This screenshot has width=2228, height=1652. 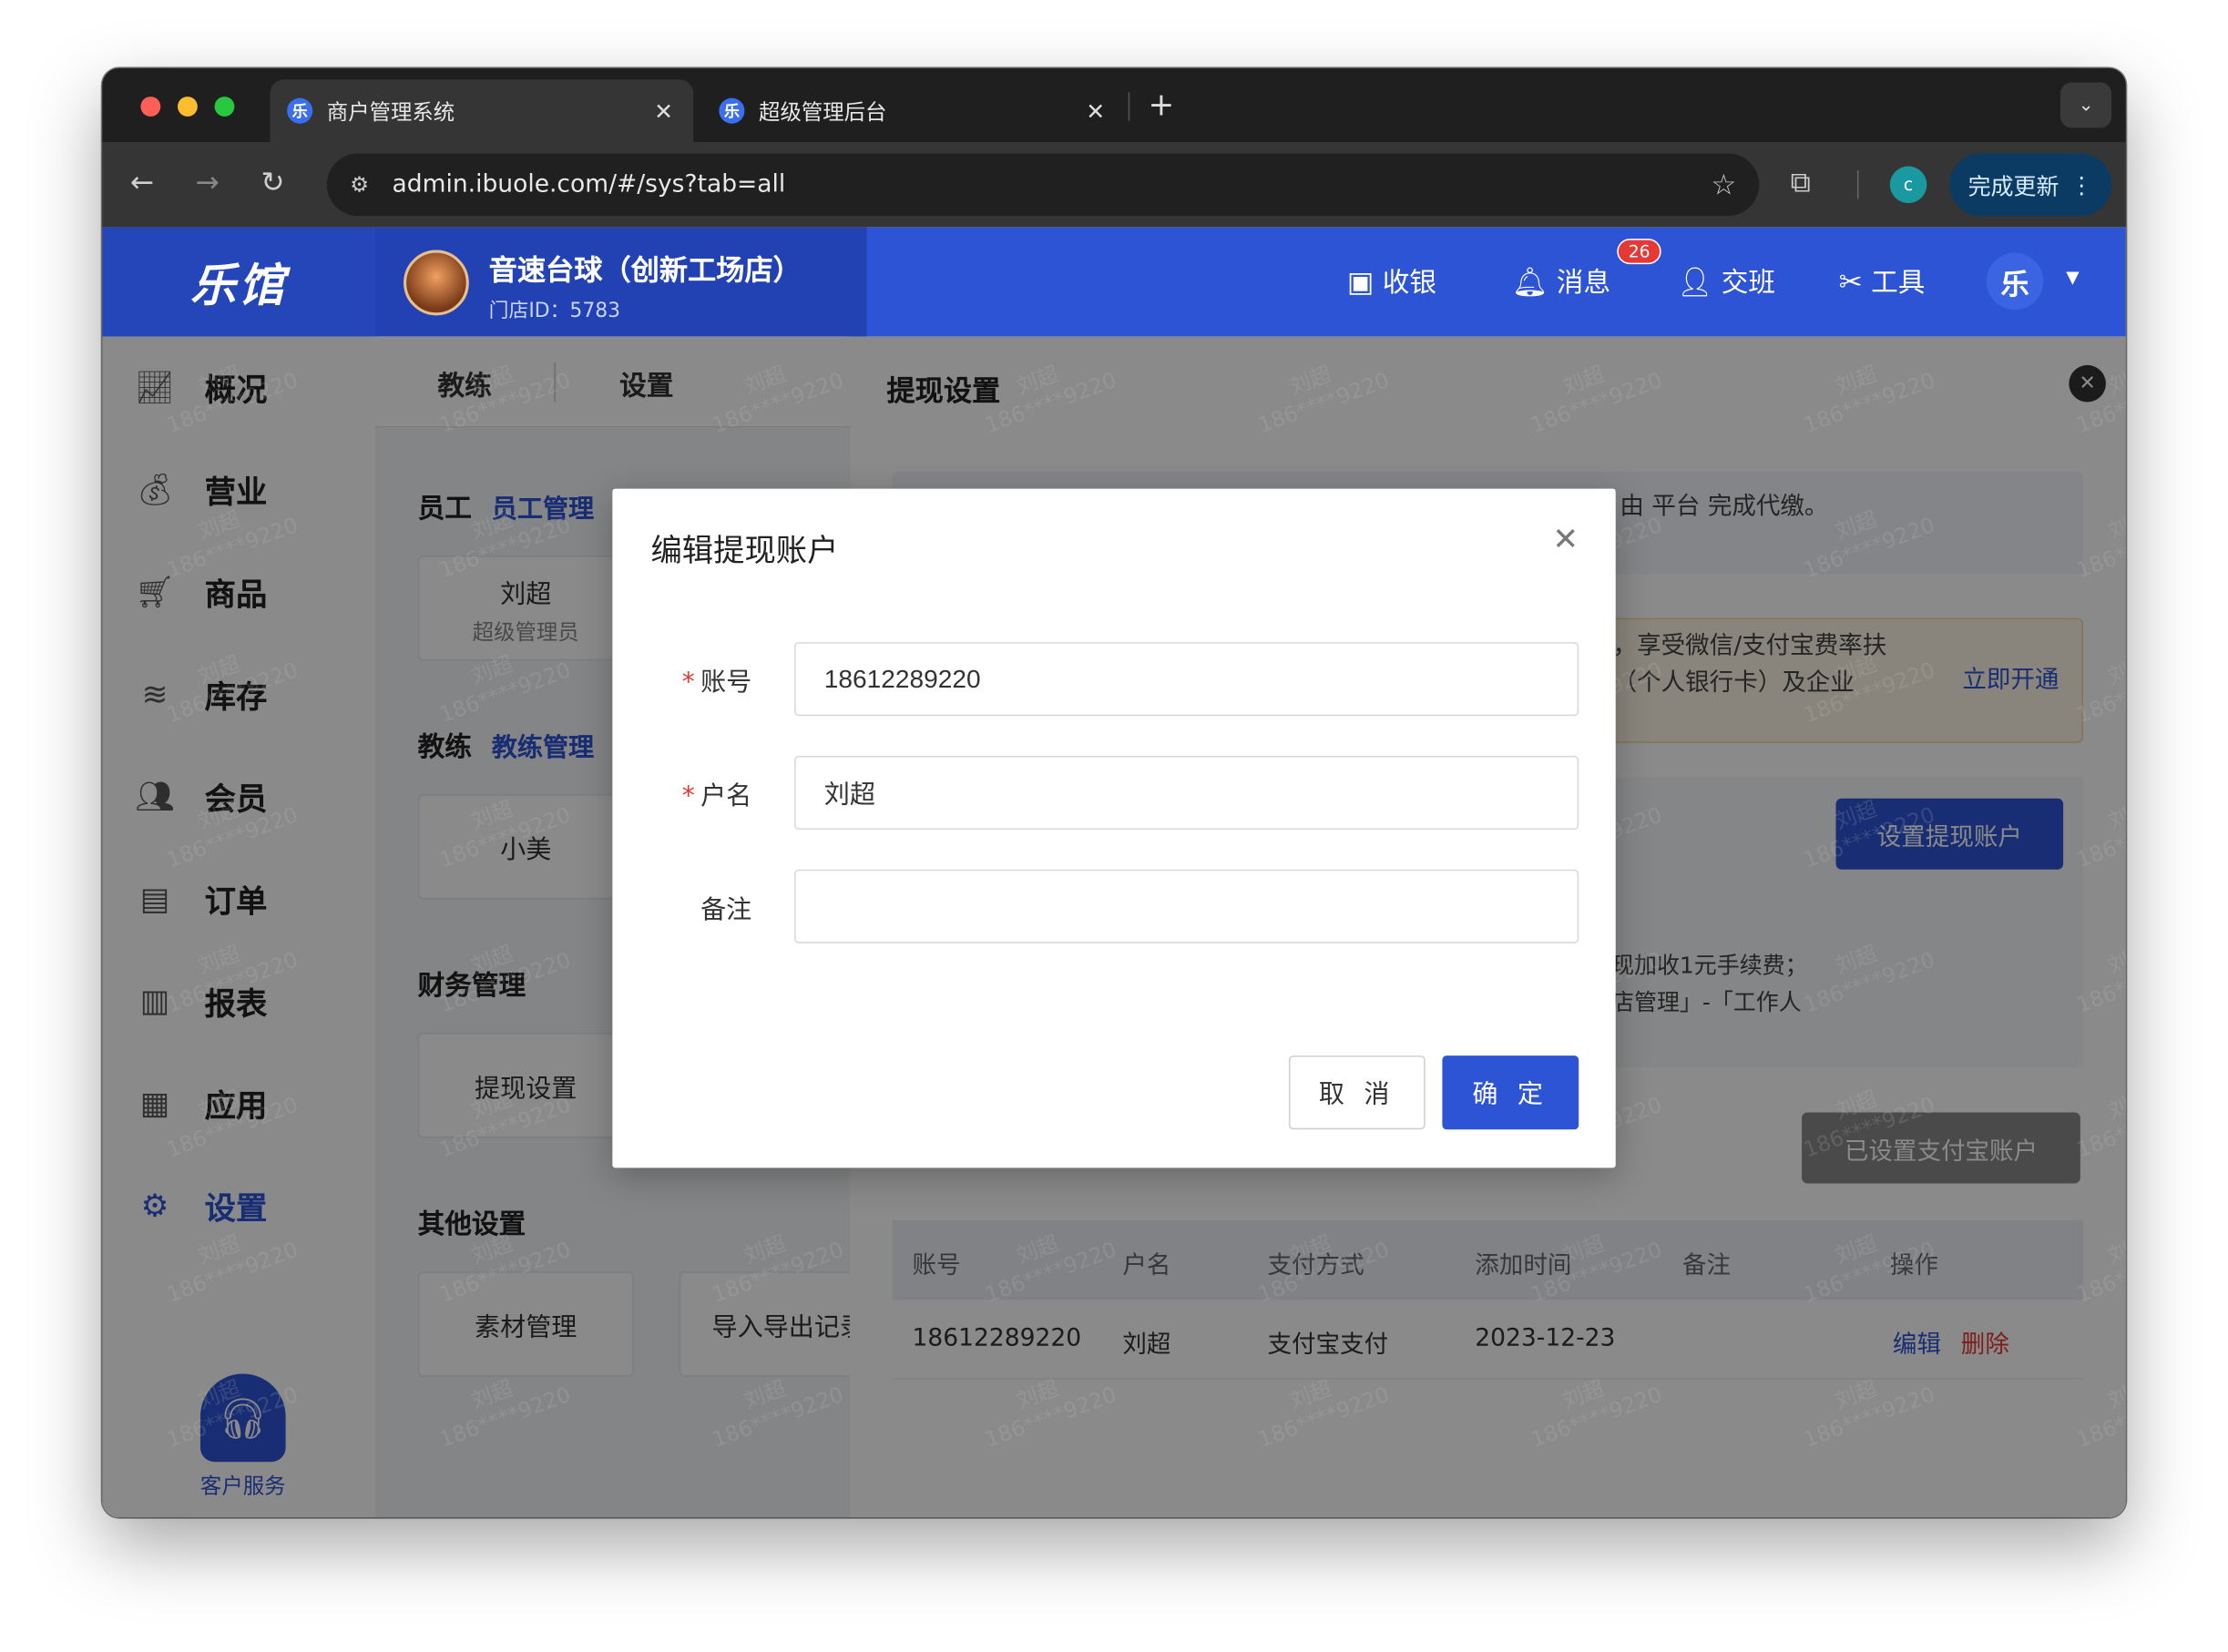 I want to click on user-avatar: 乐, so click(x=2015, y=281).